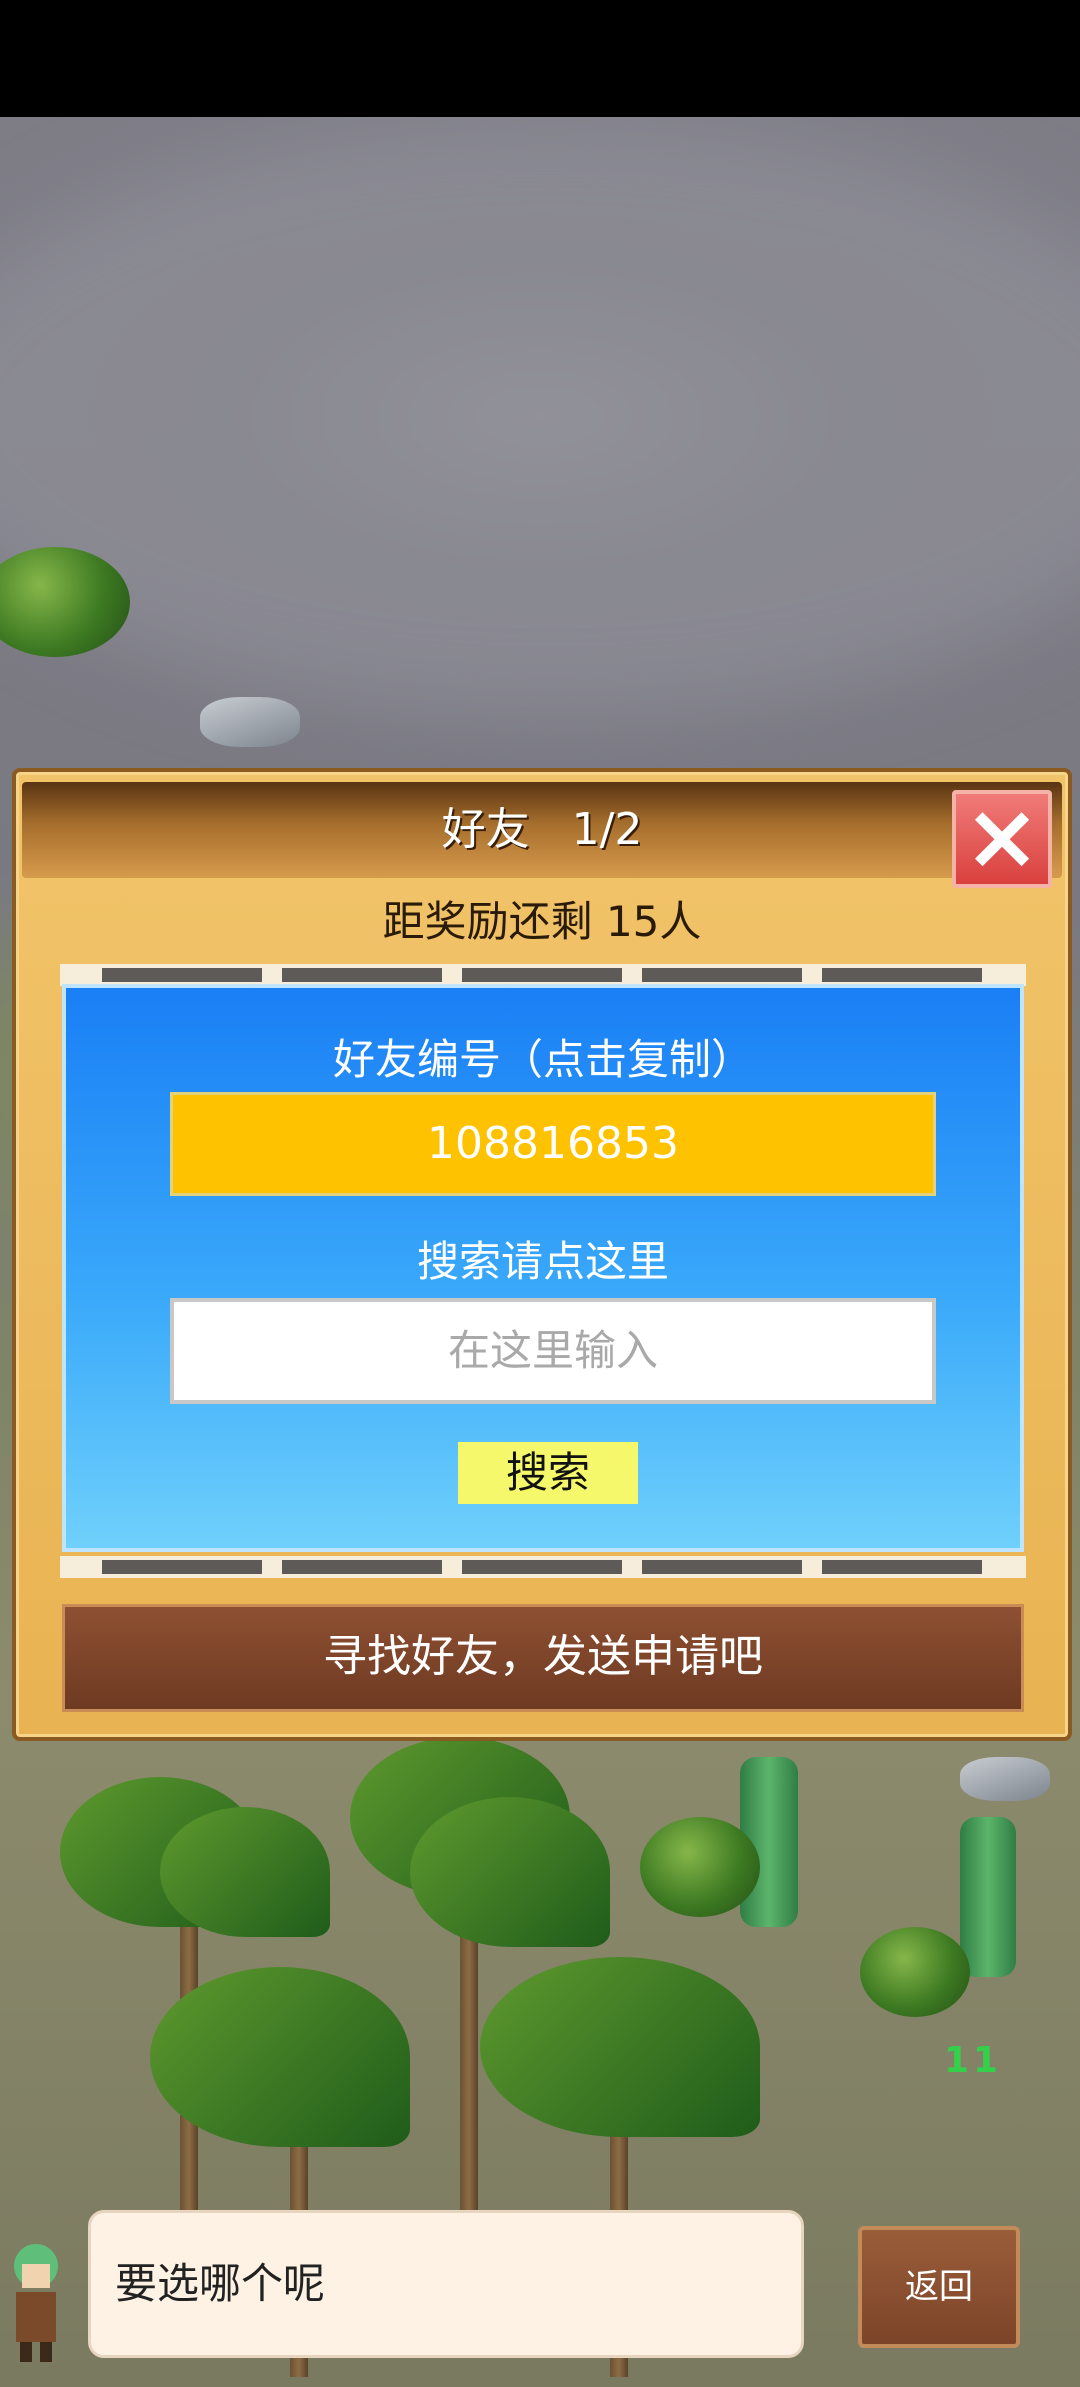  I want to click on find-friends-banner: 寻找好友，发送申请吧, so click(543, 1658).